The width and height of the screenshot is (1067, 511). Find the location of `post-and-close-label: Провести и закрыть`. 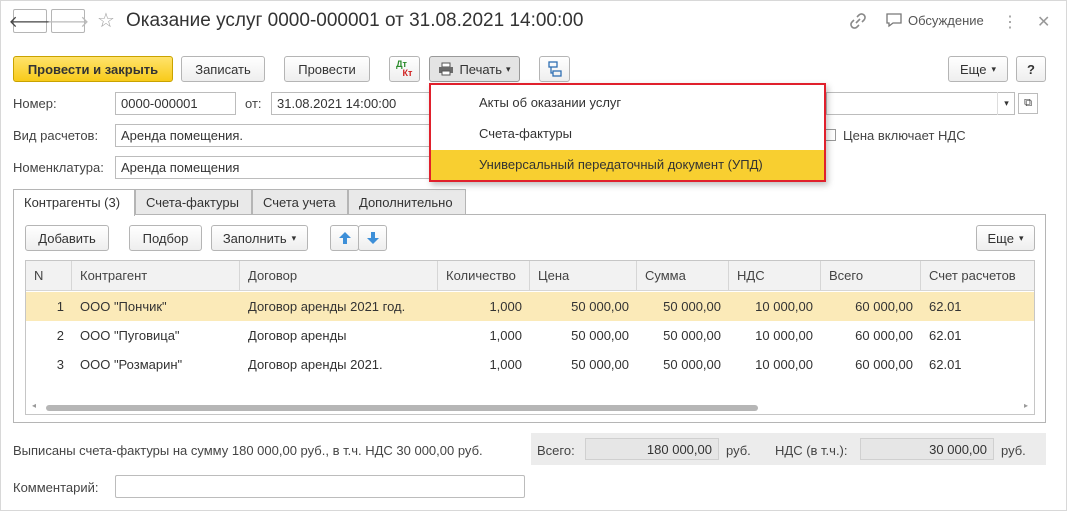

post-and-close-label: Провести и закрыть is located at coordinates (93, 69).